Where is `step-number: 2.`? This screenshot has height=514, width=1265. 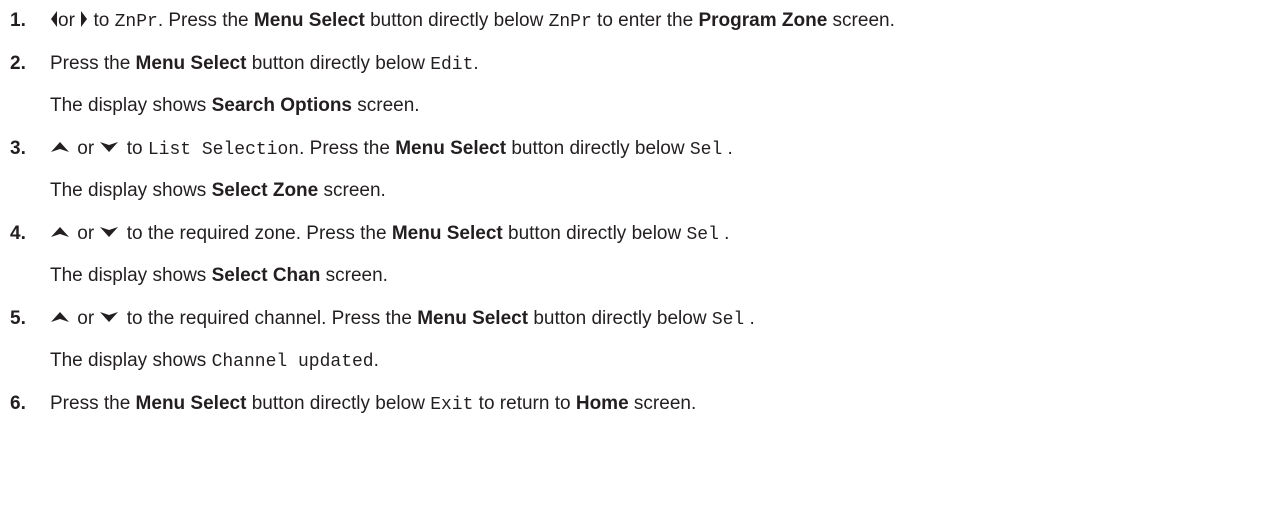
step-number: 2. is located at coordinates (18, 63).